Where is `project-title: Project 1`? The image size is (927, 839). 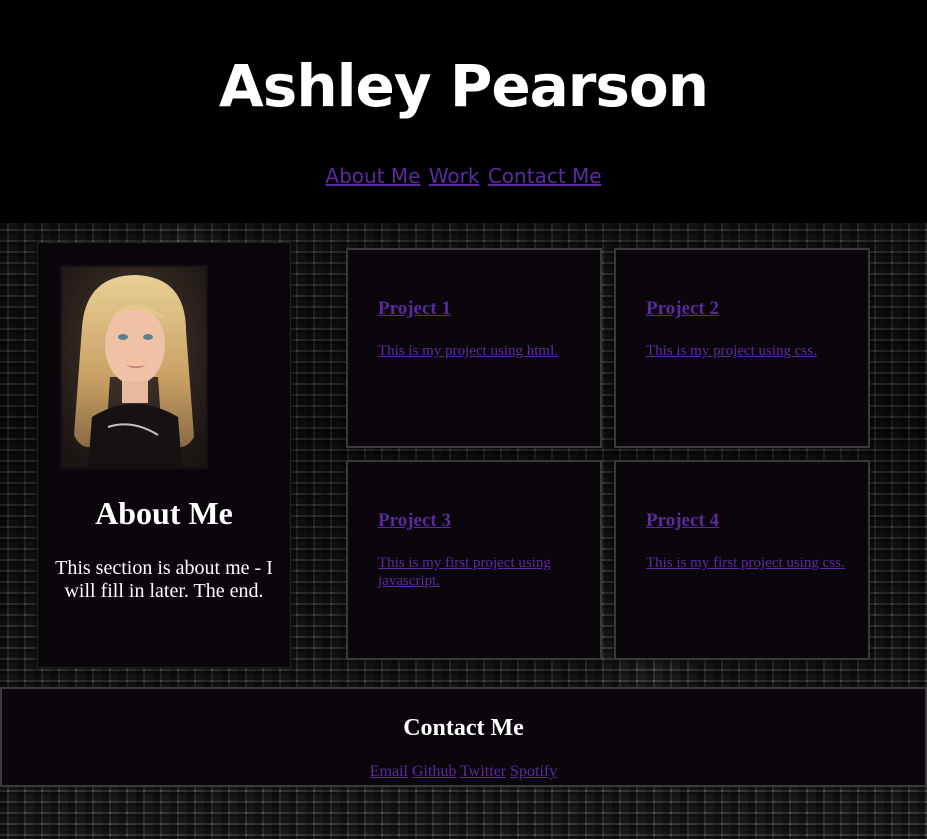 project-title: Project 1 is located at coordinates (414, 309).